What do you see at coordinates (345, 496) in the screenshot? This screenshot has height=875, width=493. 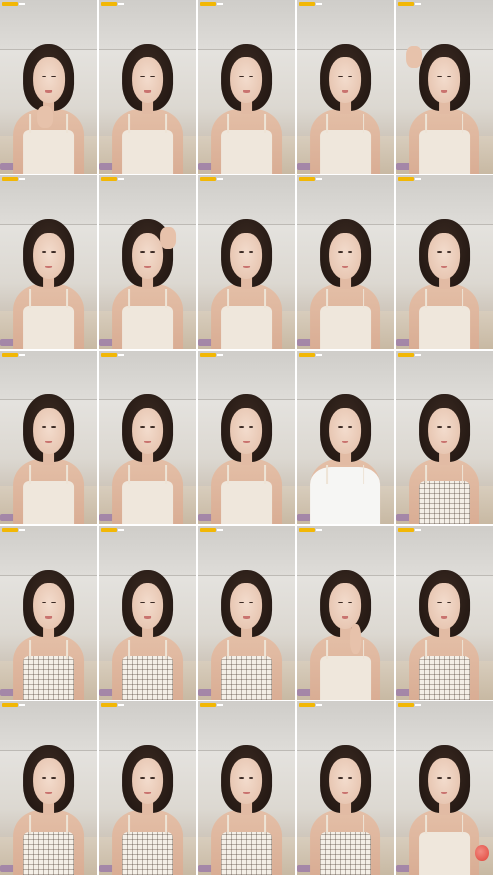 I see `white-top` at bounding box center [345, 496].